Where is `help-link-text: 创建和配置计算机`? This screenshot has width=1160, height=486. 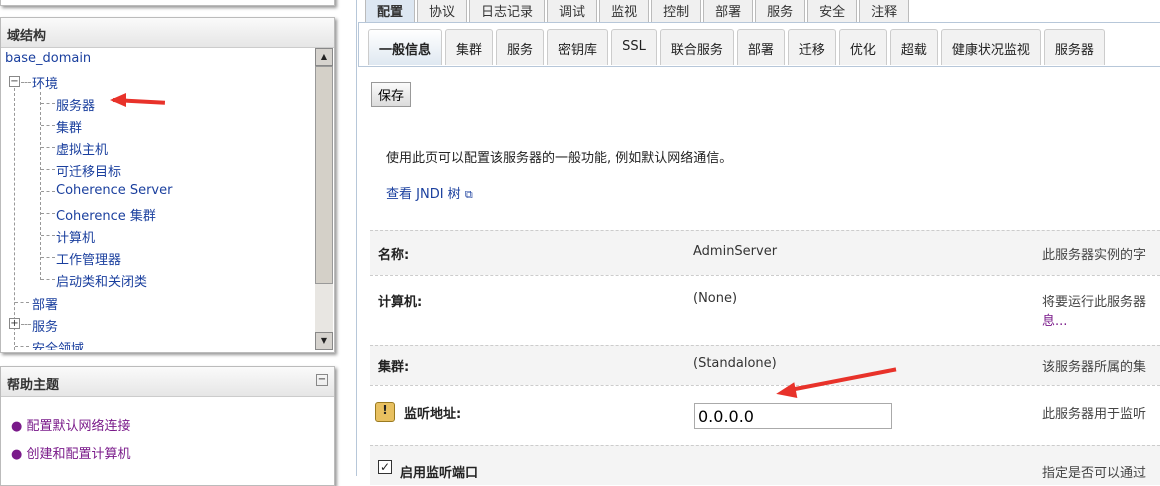
help-link-text: 创建和配置计算机 is located at coordinates (78, 454).